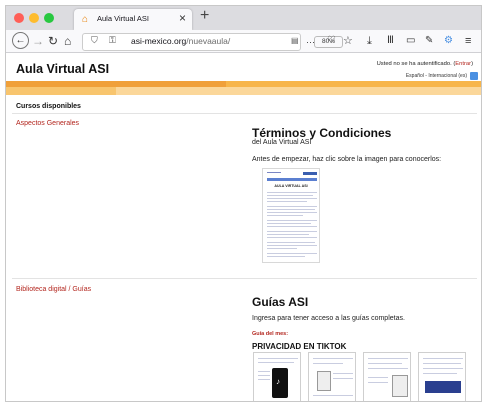  I want to click on tab-aula-virtual: ⌂ Aula Virtual ASI ×, so click(133, 19).